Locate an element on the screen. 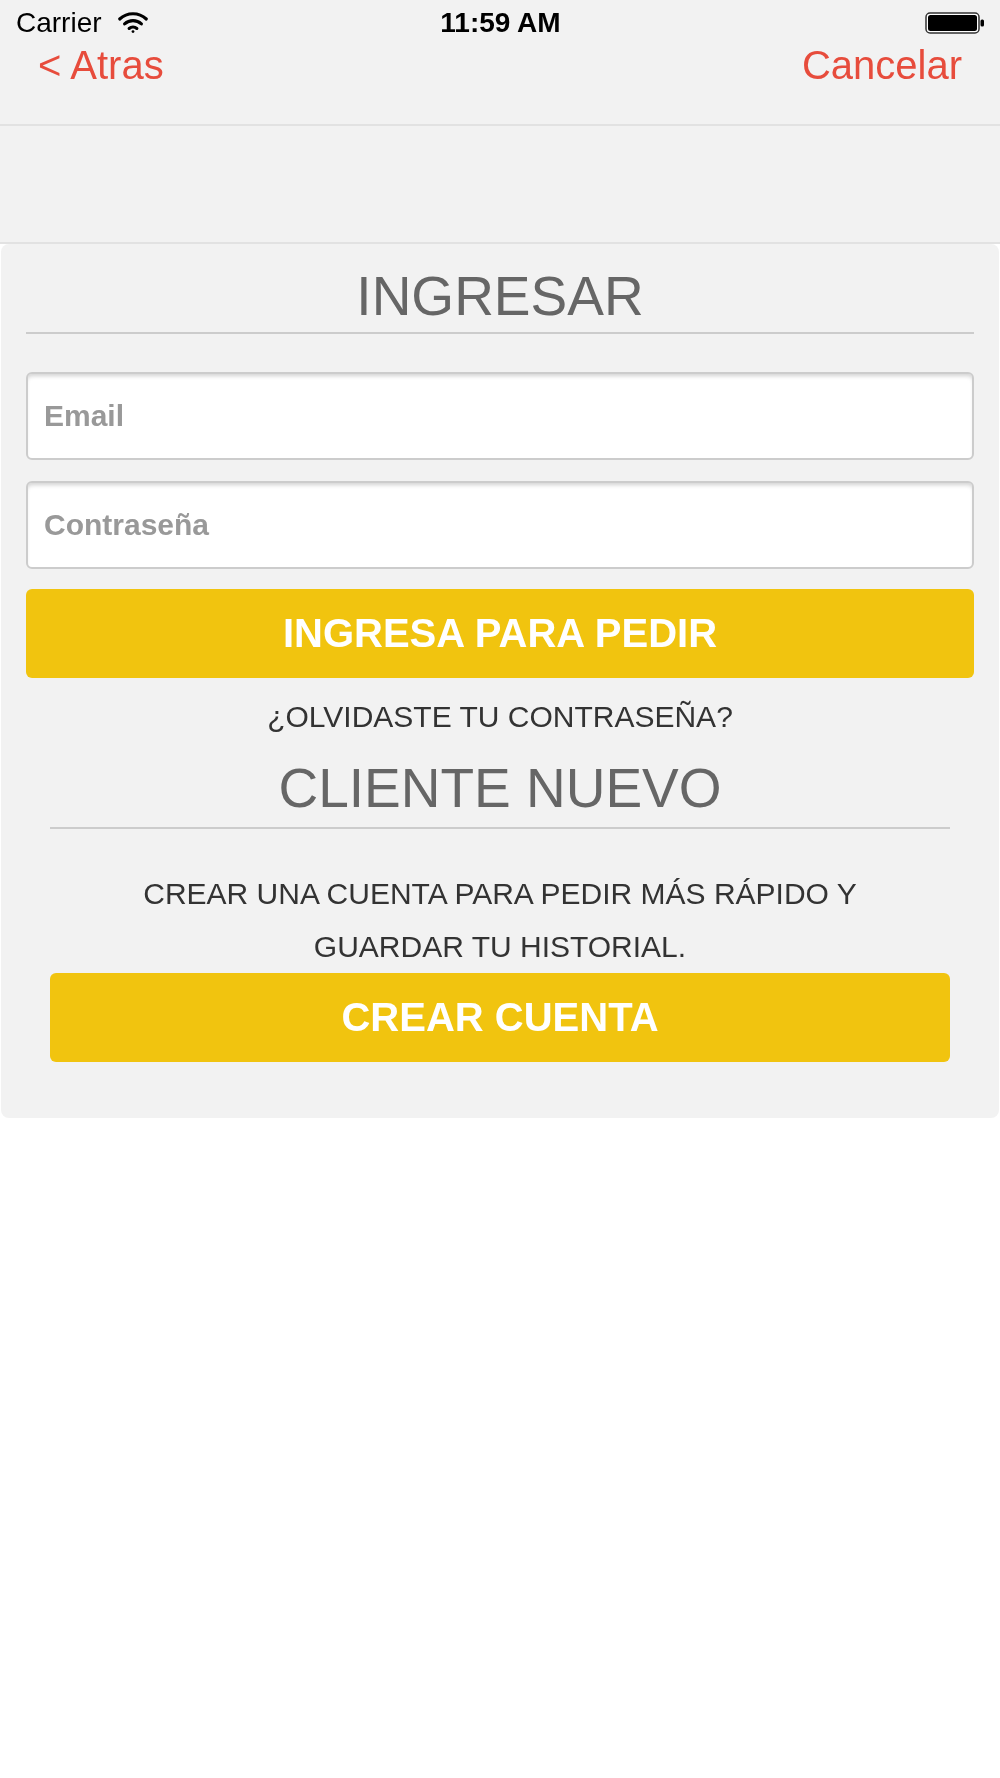 The width and height of the screenshot is (1000, 1778). section-title: INGRESAR is located at coordinates (500, 296).